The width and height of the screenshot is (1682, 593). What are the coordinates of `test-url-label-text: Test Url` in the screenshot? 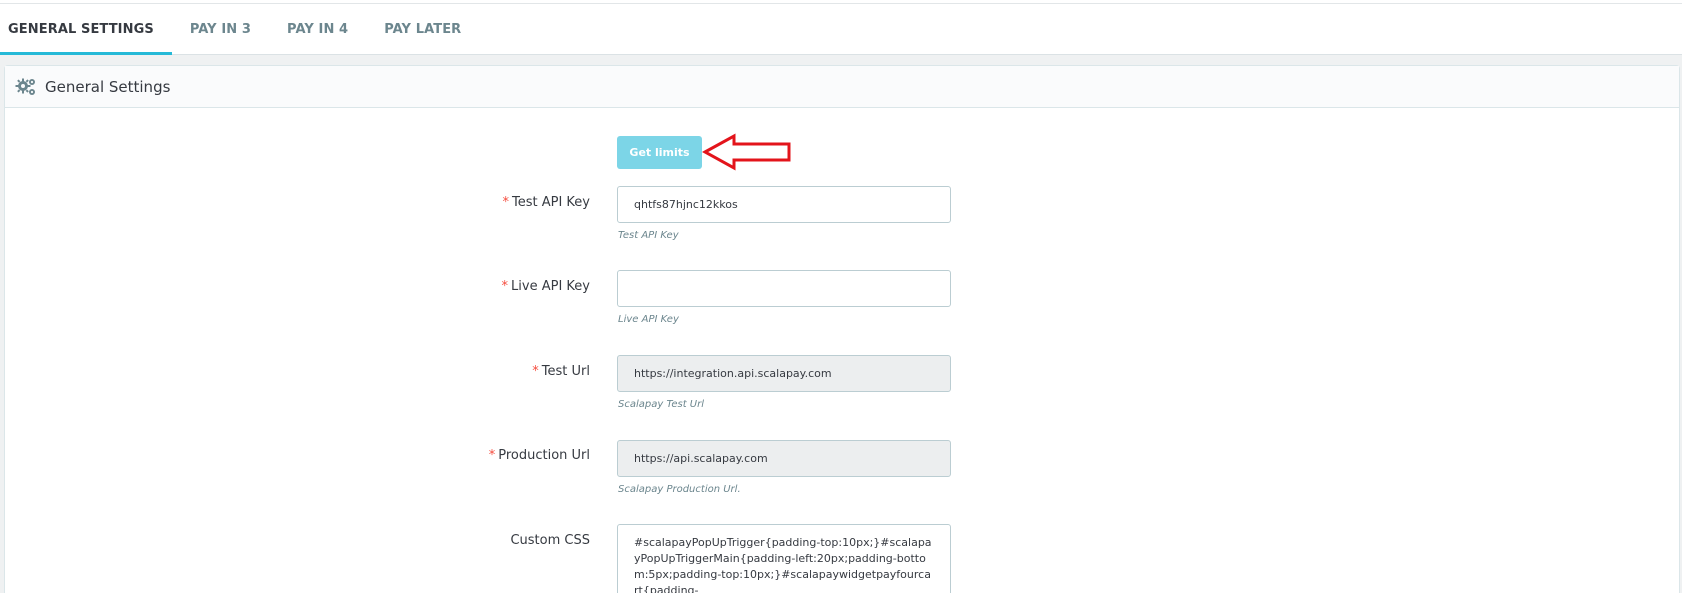 It's located at (565, 371).